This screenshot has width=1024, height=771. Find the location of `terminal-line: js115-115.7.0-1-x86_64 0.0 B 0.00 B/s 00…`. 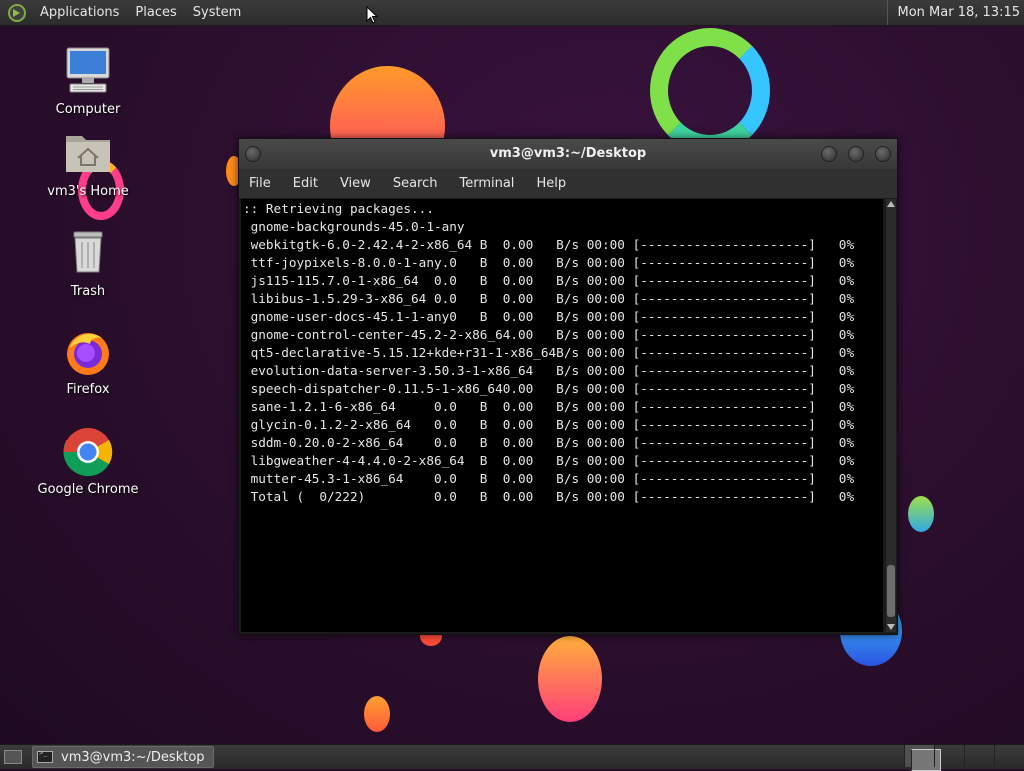

terminal-line: js115-115.7.0-1-x86_64 0.0 B 0.00 B/s 00… is located at coordinates (552, 280).